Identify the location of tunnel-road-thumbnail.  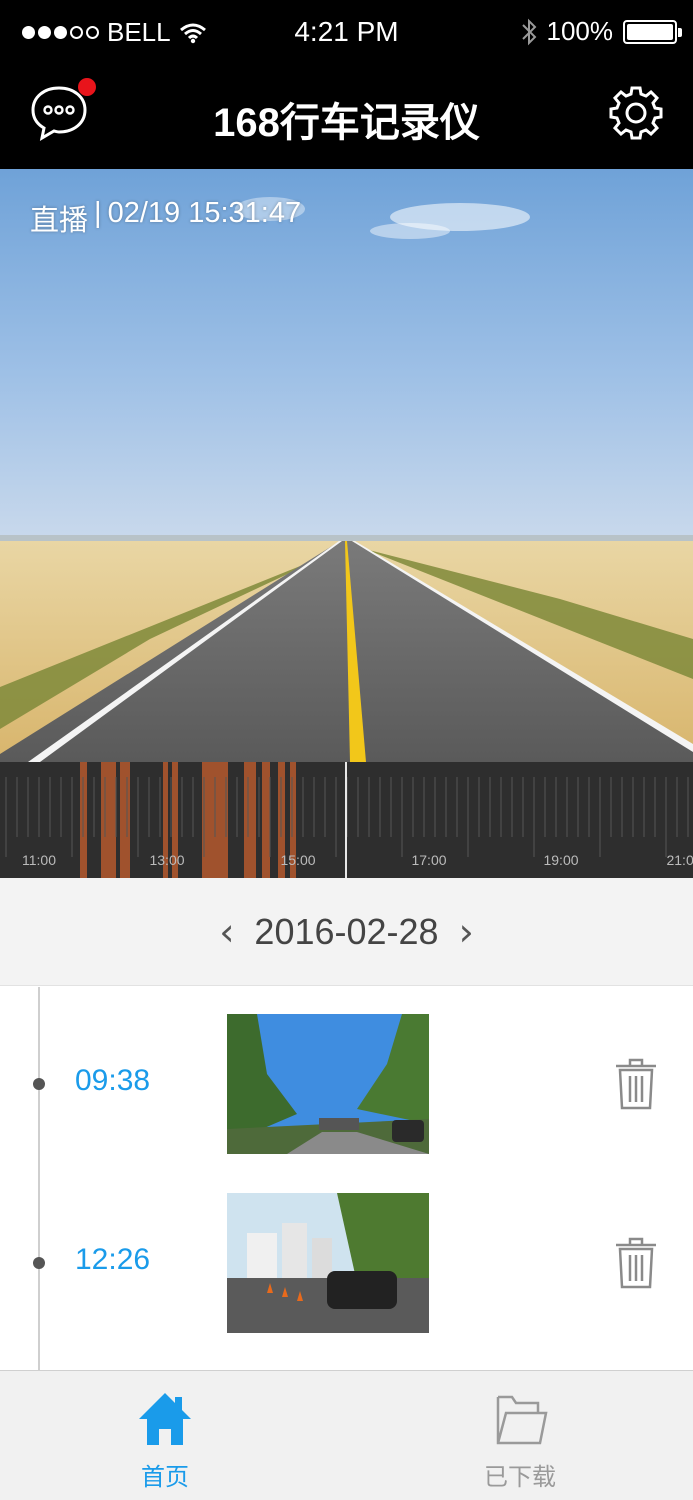
(328, 1084).